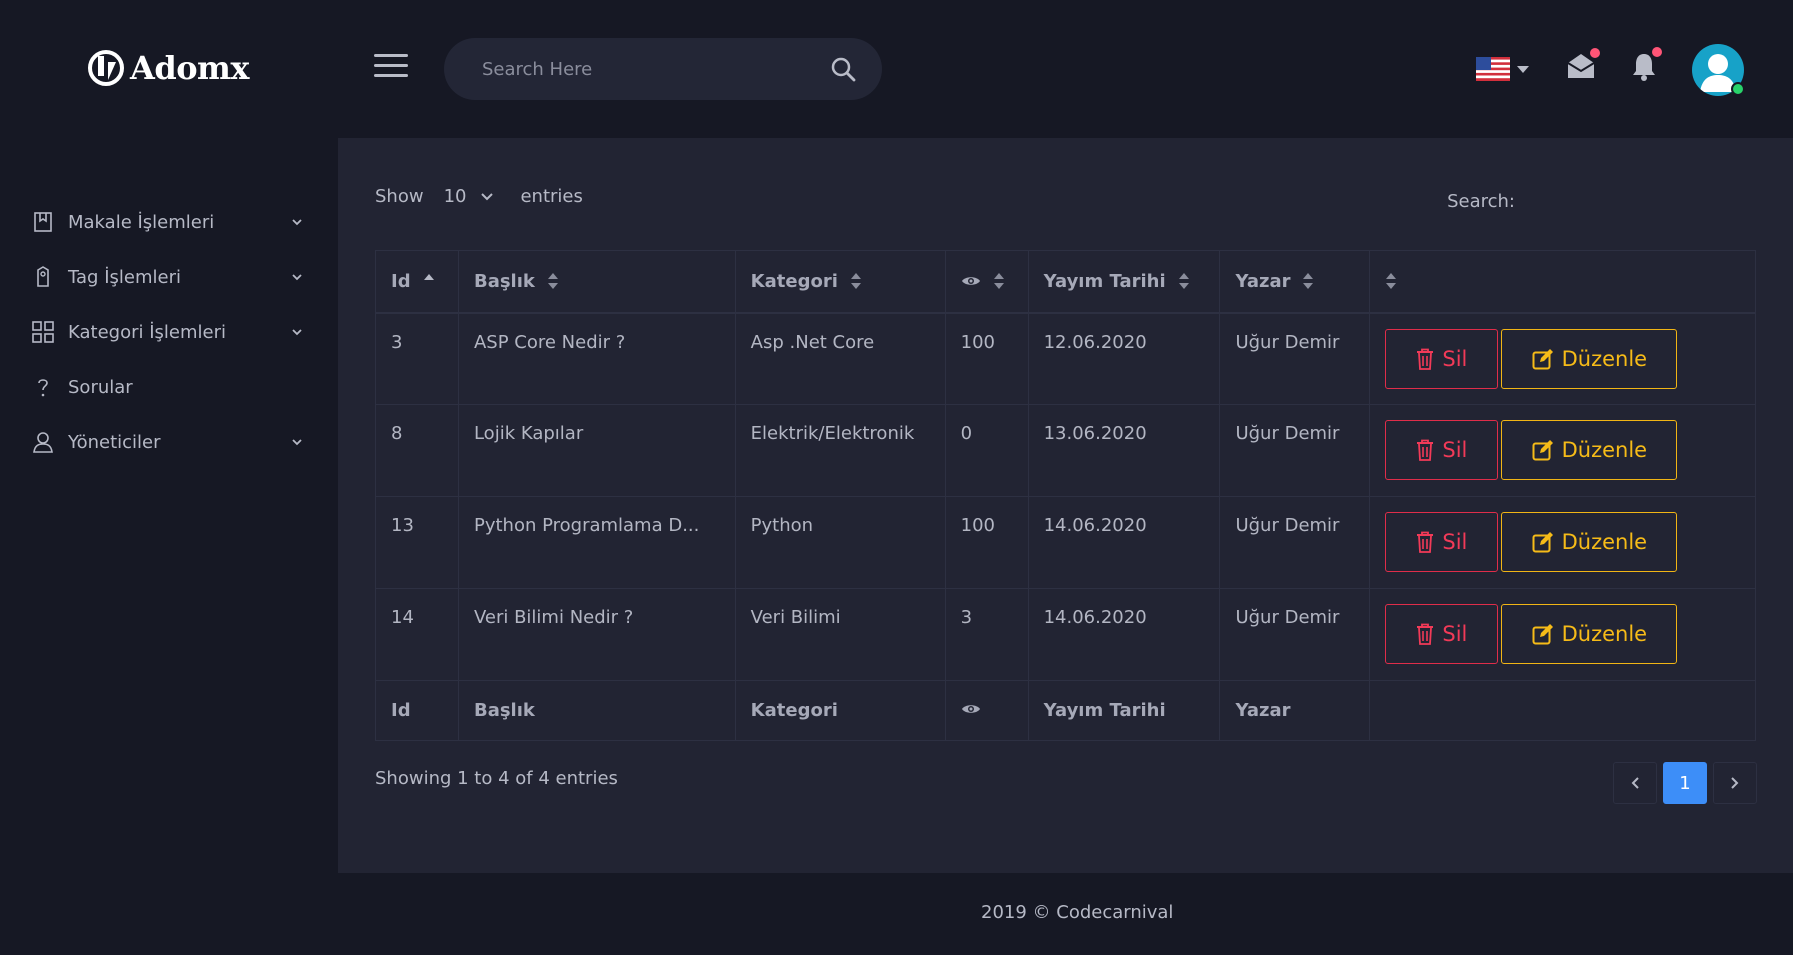  What do you see at coordinates (417, 450) in the screenshot?
I see `cell-id: 8` at bounding box center [417, 450].